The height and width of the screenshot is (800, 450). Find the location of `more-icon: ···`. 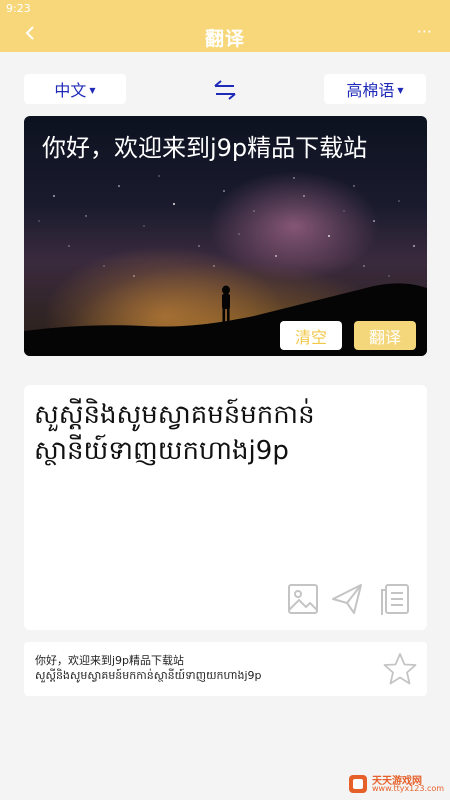

more-icon: ··· is located at coordinates (424, 31).